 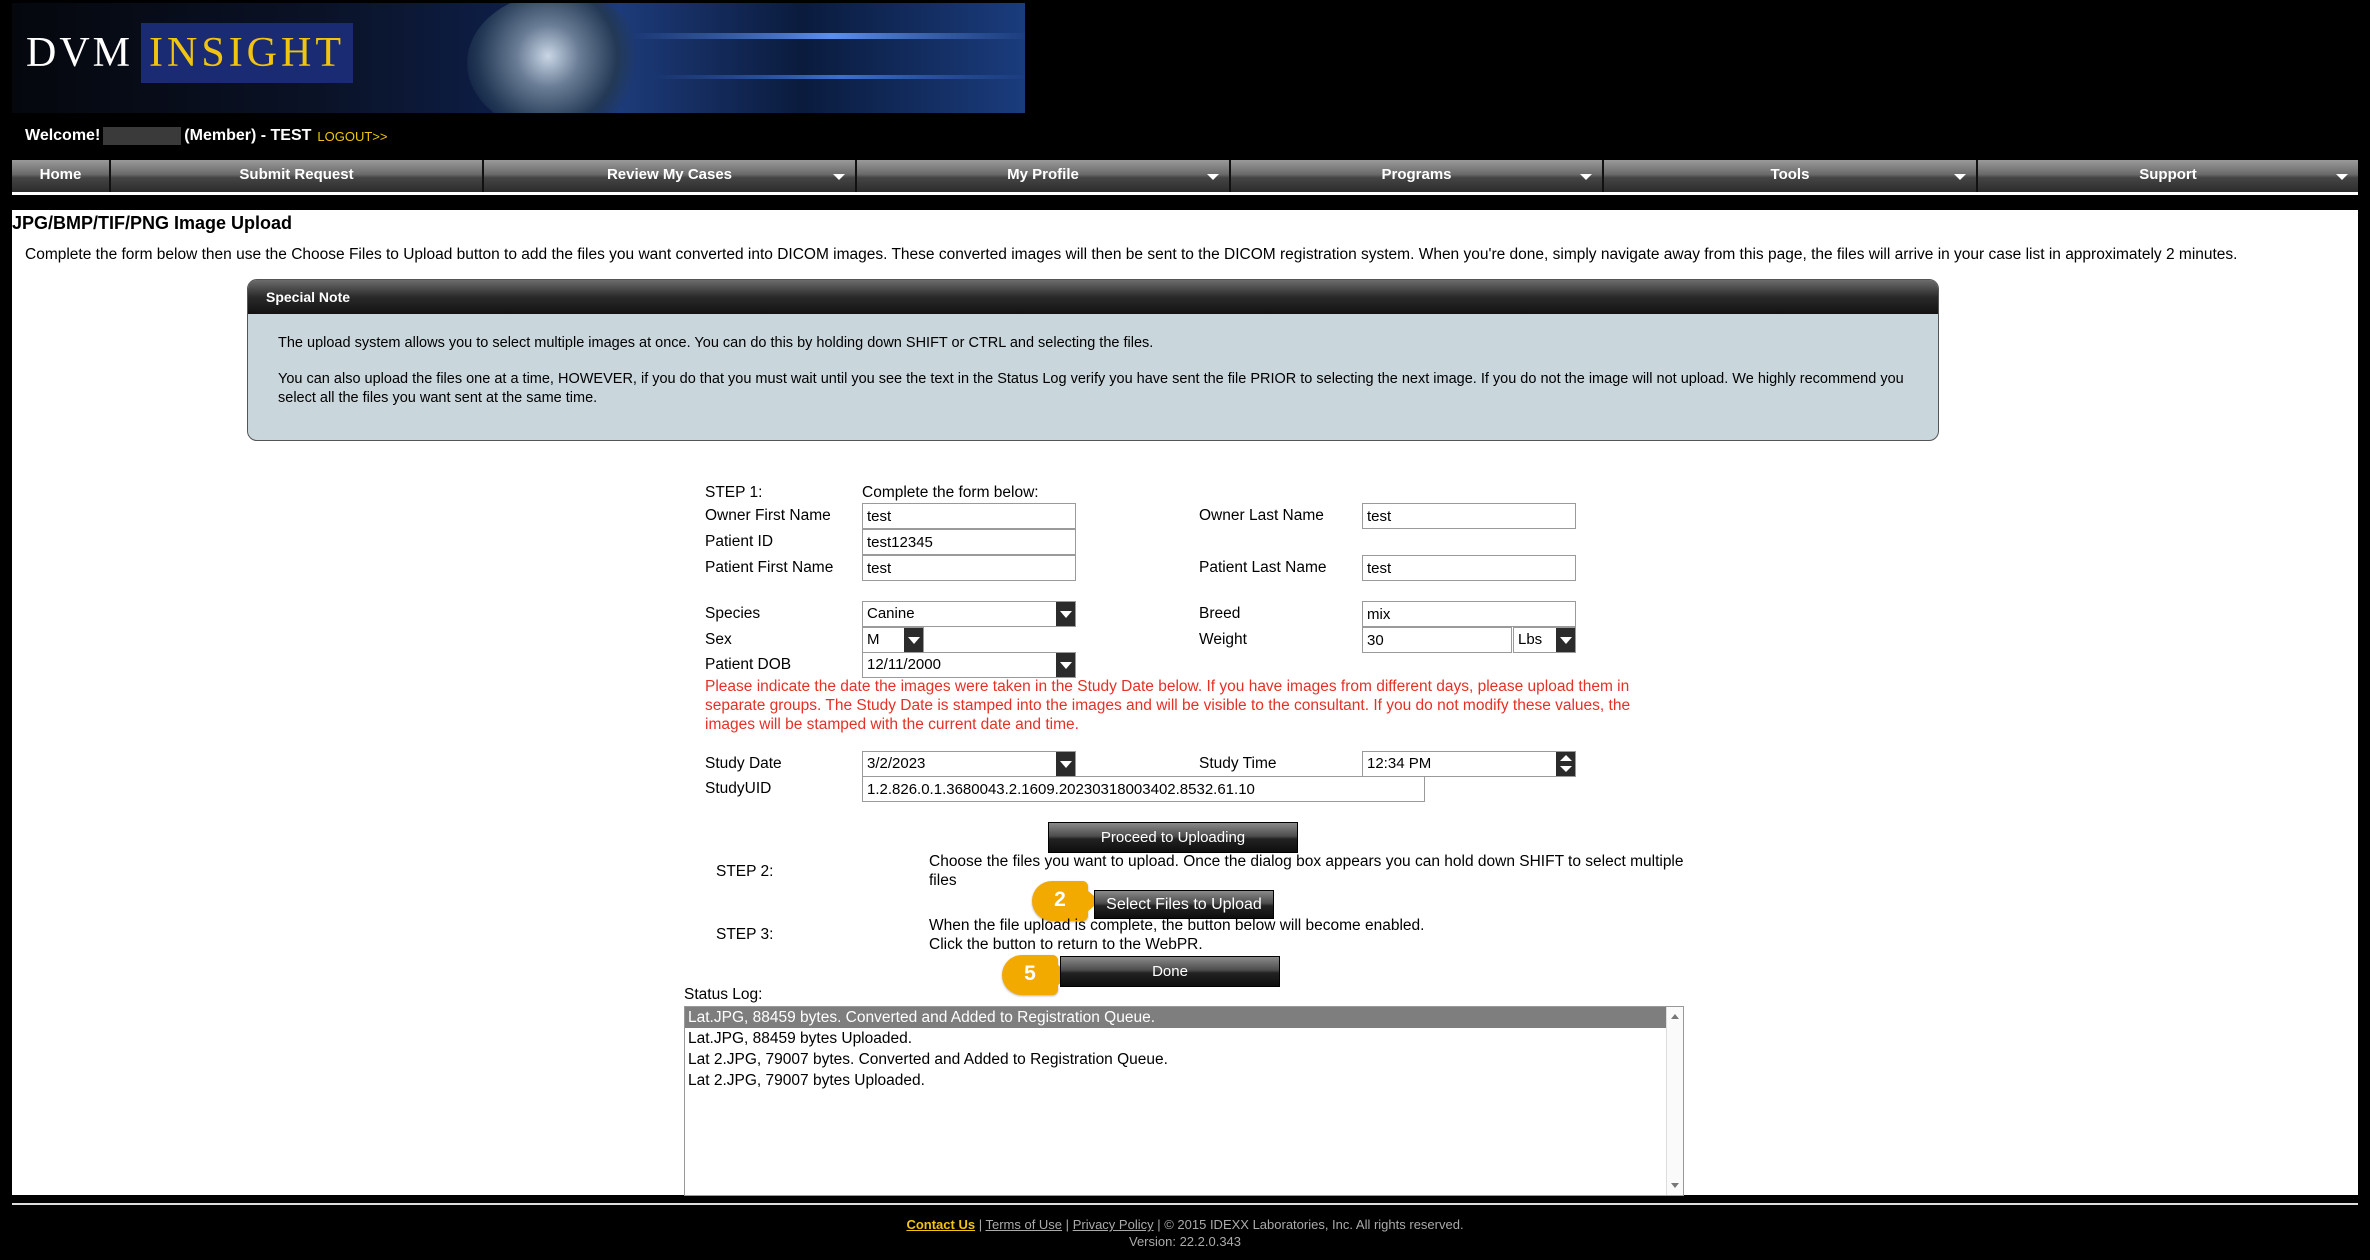 What do you see at coordinates (769, 567) in the screenshot?
I see `patient-first-name-label: Patient First Name` at bounding box center [769, 567].